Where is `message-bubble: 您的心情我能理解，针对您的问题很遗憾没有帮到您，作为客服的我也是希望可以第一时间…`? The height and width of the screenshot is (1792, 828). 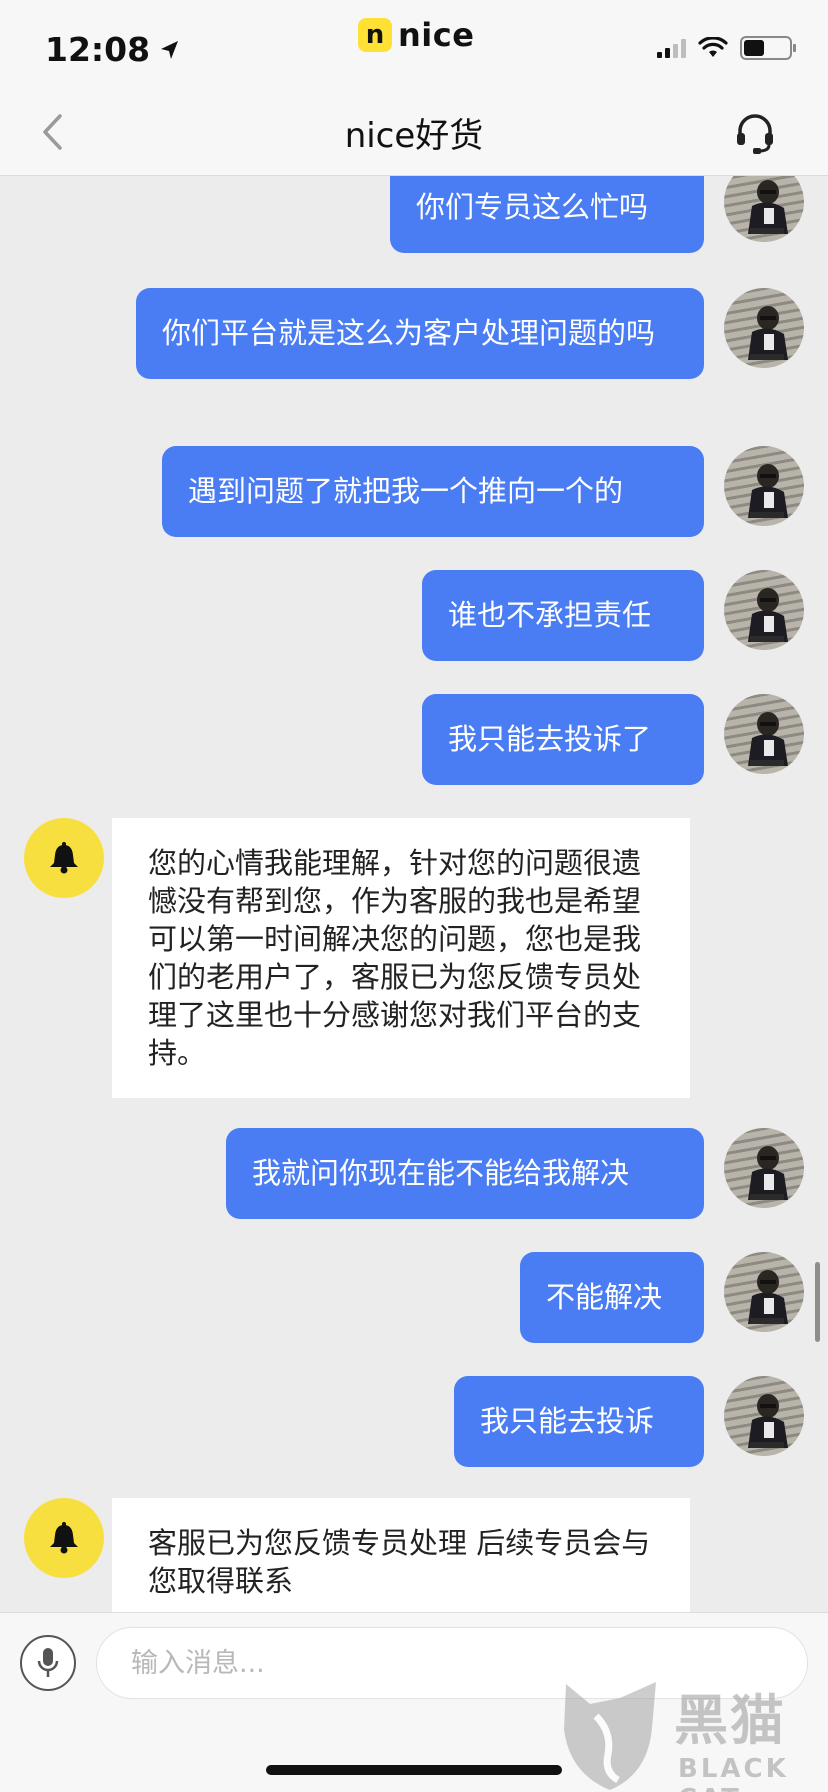
message-bubble: 您的心情我能理解，针对您的问题很遗憾没有帮到您，作为客服的我也是希望可以第一时间… is located at coordinates (401, 958).